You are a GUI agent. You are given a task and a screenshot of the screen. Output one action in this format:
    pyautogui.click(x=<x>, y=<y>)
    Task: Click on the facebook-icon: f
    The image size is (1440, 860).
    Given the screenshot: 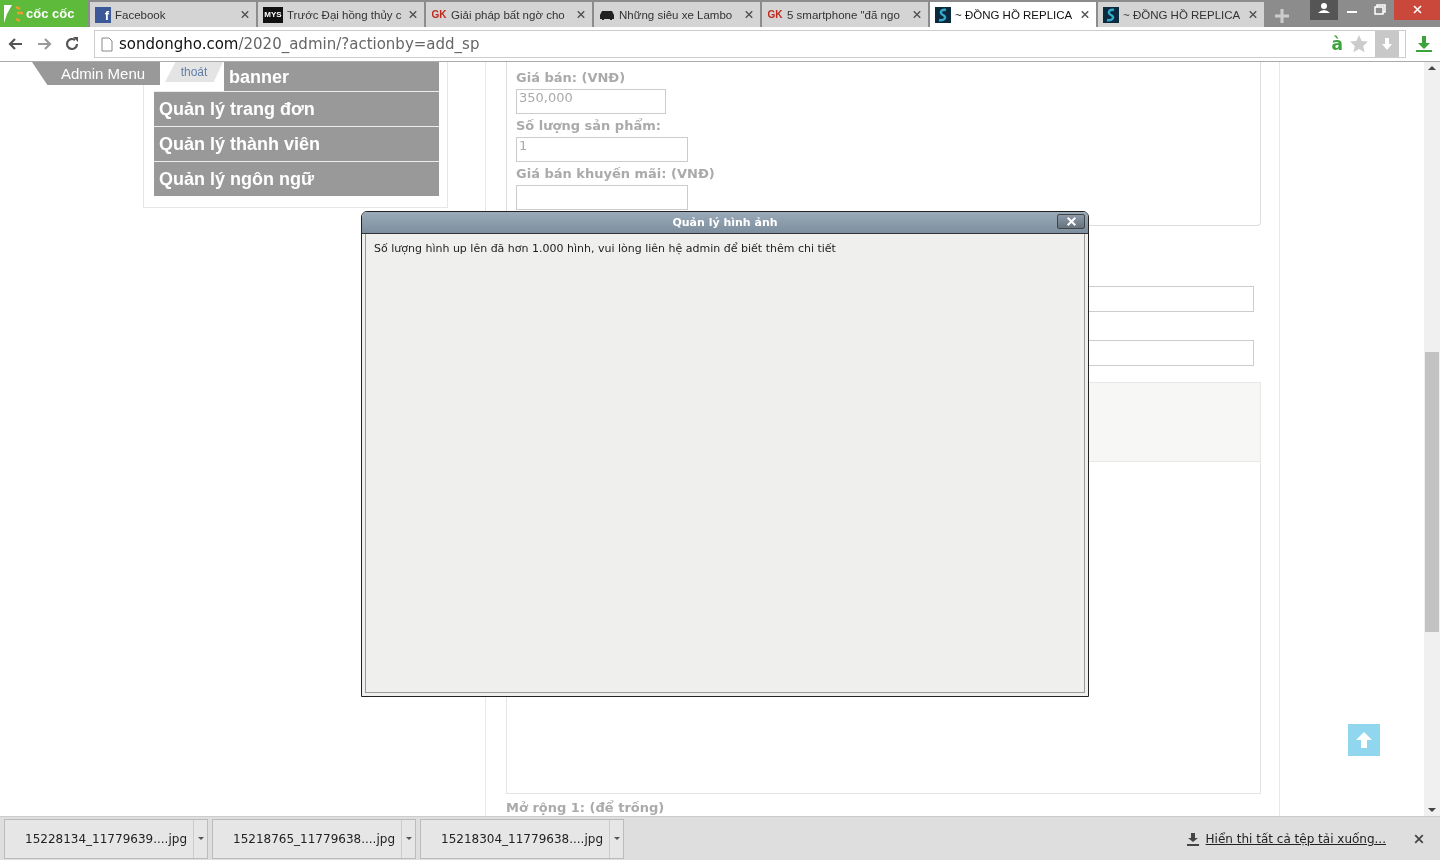 What is the action you would take?
    pyautogui.click(x=103, y=14)
    